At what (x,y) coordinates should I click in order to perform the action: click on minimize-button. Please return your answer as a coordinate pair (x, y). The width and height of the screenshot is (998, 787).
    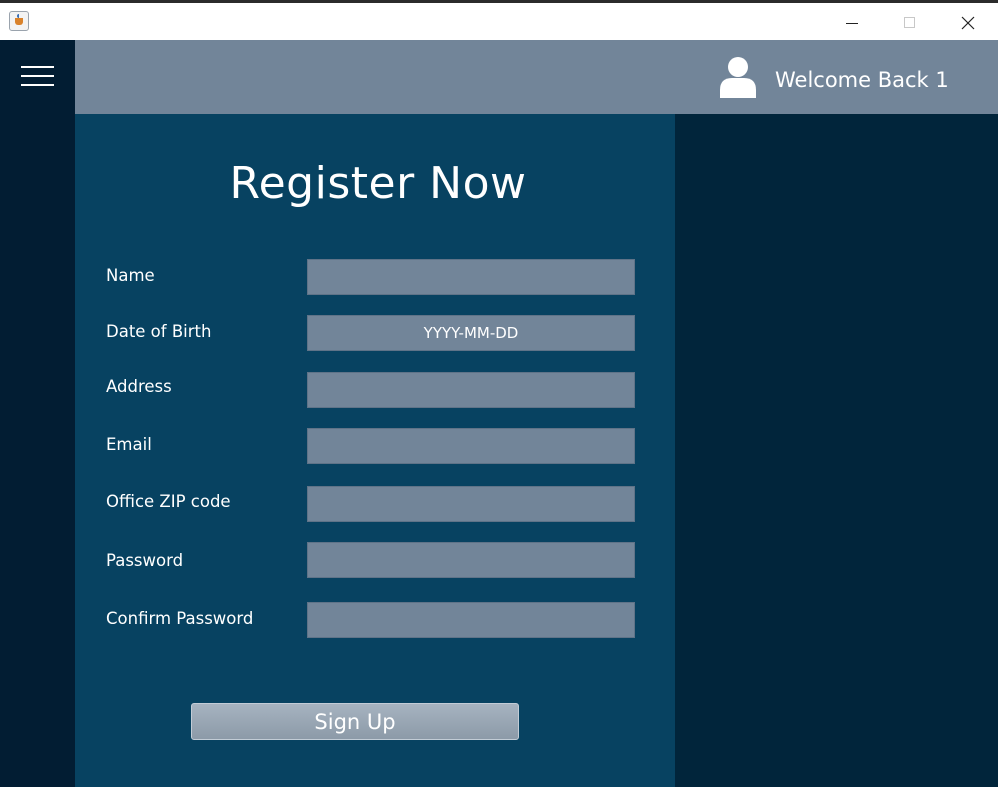
    Looking at the image, I should click on (852, 23).